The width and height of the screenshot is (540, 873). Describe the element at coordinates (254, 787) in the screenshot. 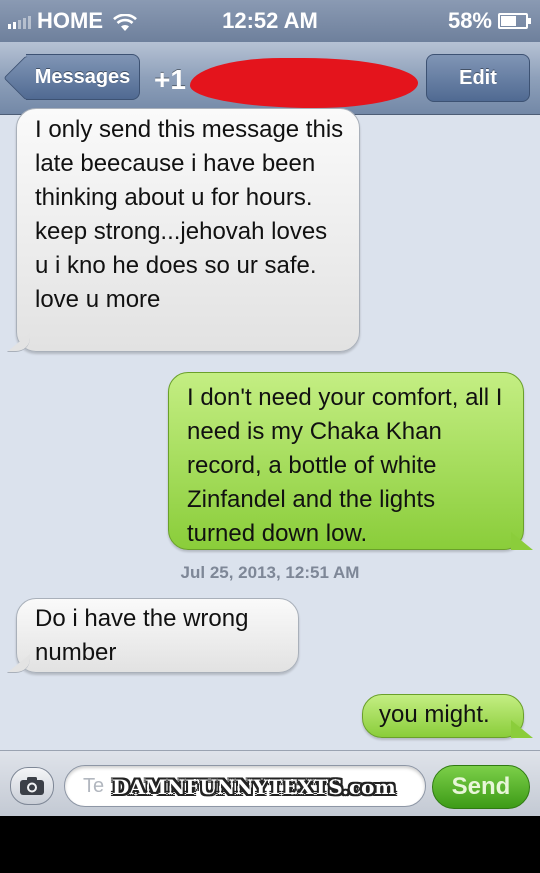

I see `watermark: DAMNFUNNYTEXTS.com` at that location.